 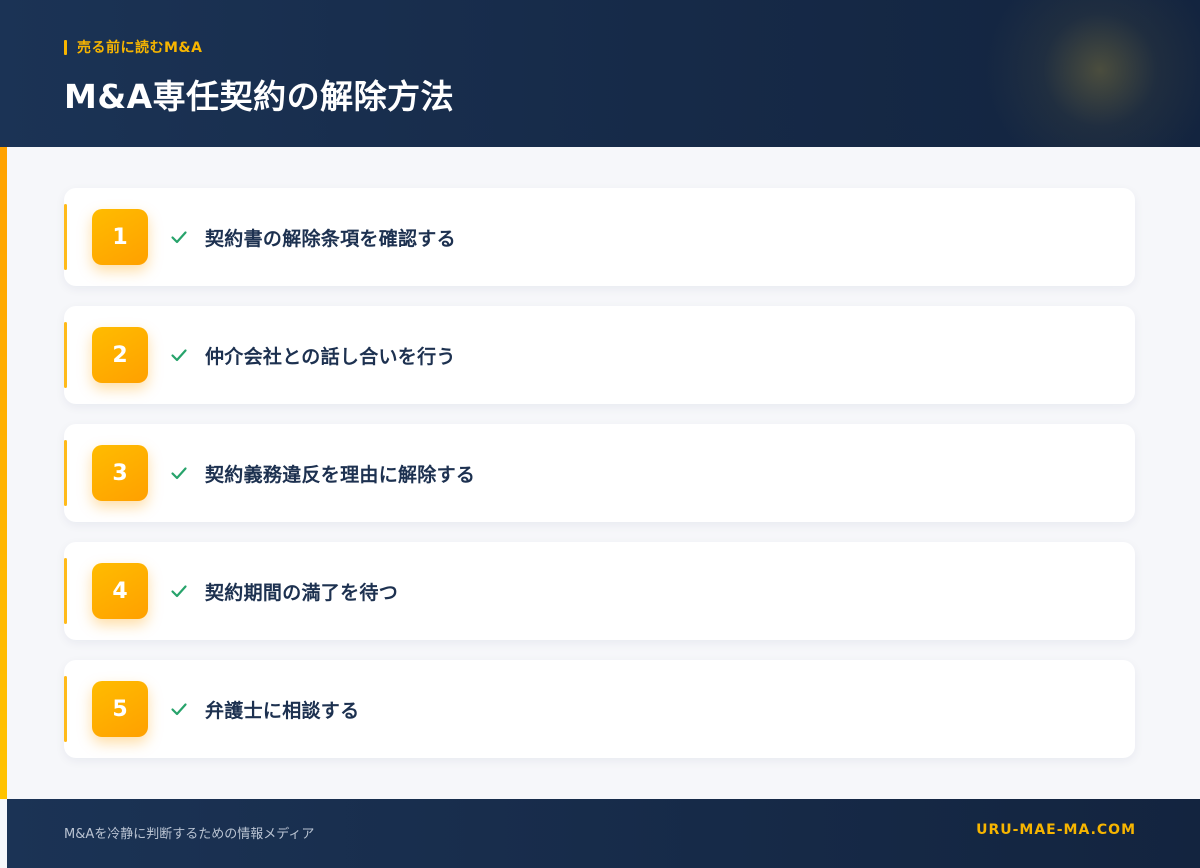 What do you see at coordinates (599, 709) in the screenshot?
I see `step-card-5: 5 弁護士に相談する` at bounding box center [599, 709].